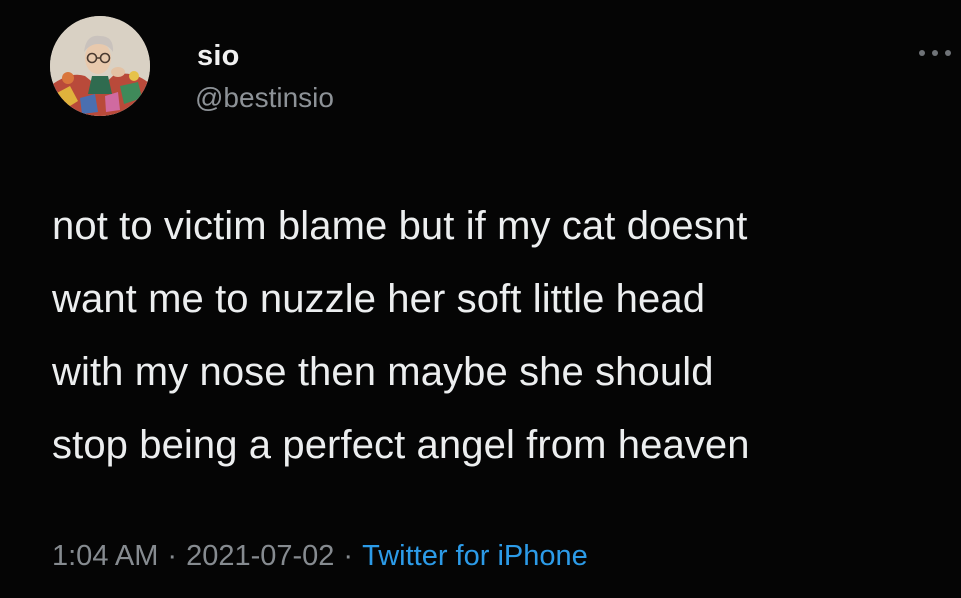 Image resolution: width=961 pixels, height=598 pixels. I want to click on avatar, so click(100, 66).